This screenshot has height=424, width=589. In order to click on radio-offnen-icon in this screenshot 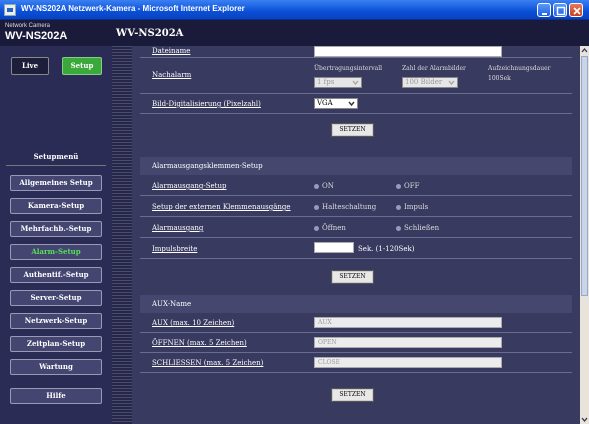, I will do `click(316, 228)`.